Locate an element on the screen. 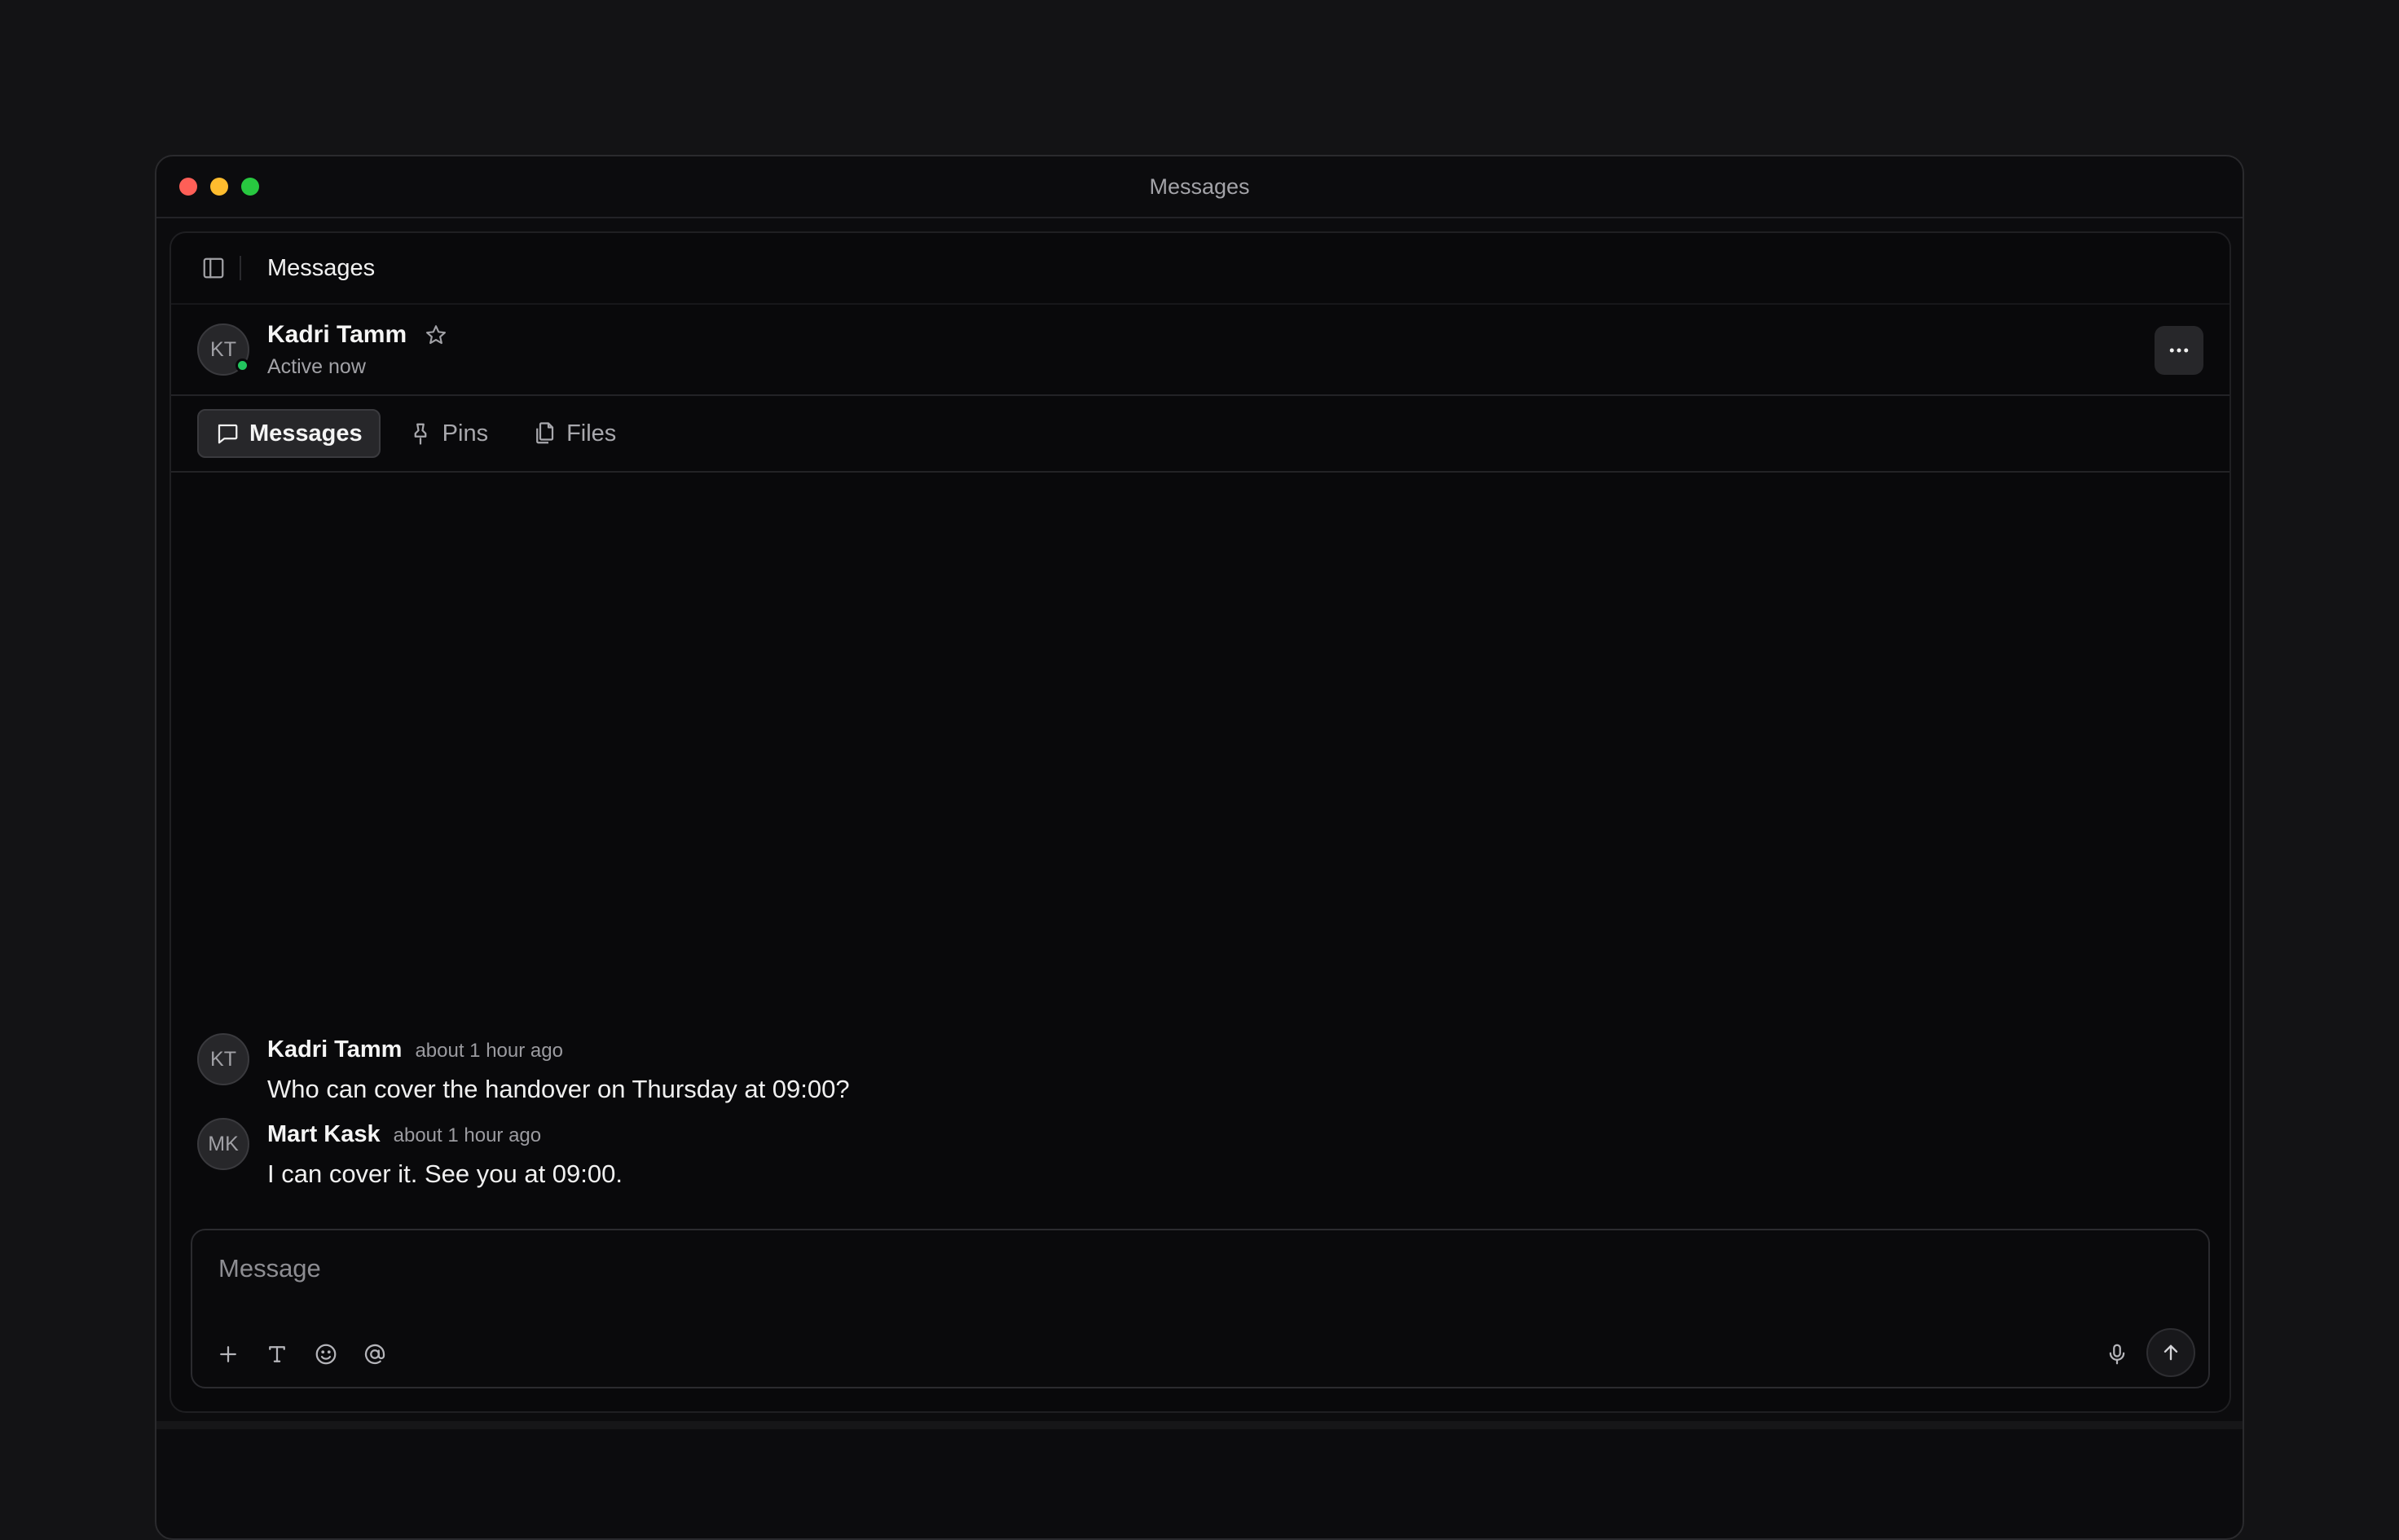 The height and width of the screenshot is (1540, 2399). avatar-initials: MK is located at coordinates (223, 1143).